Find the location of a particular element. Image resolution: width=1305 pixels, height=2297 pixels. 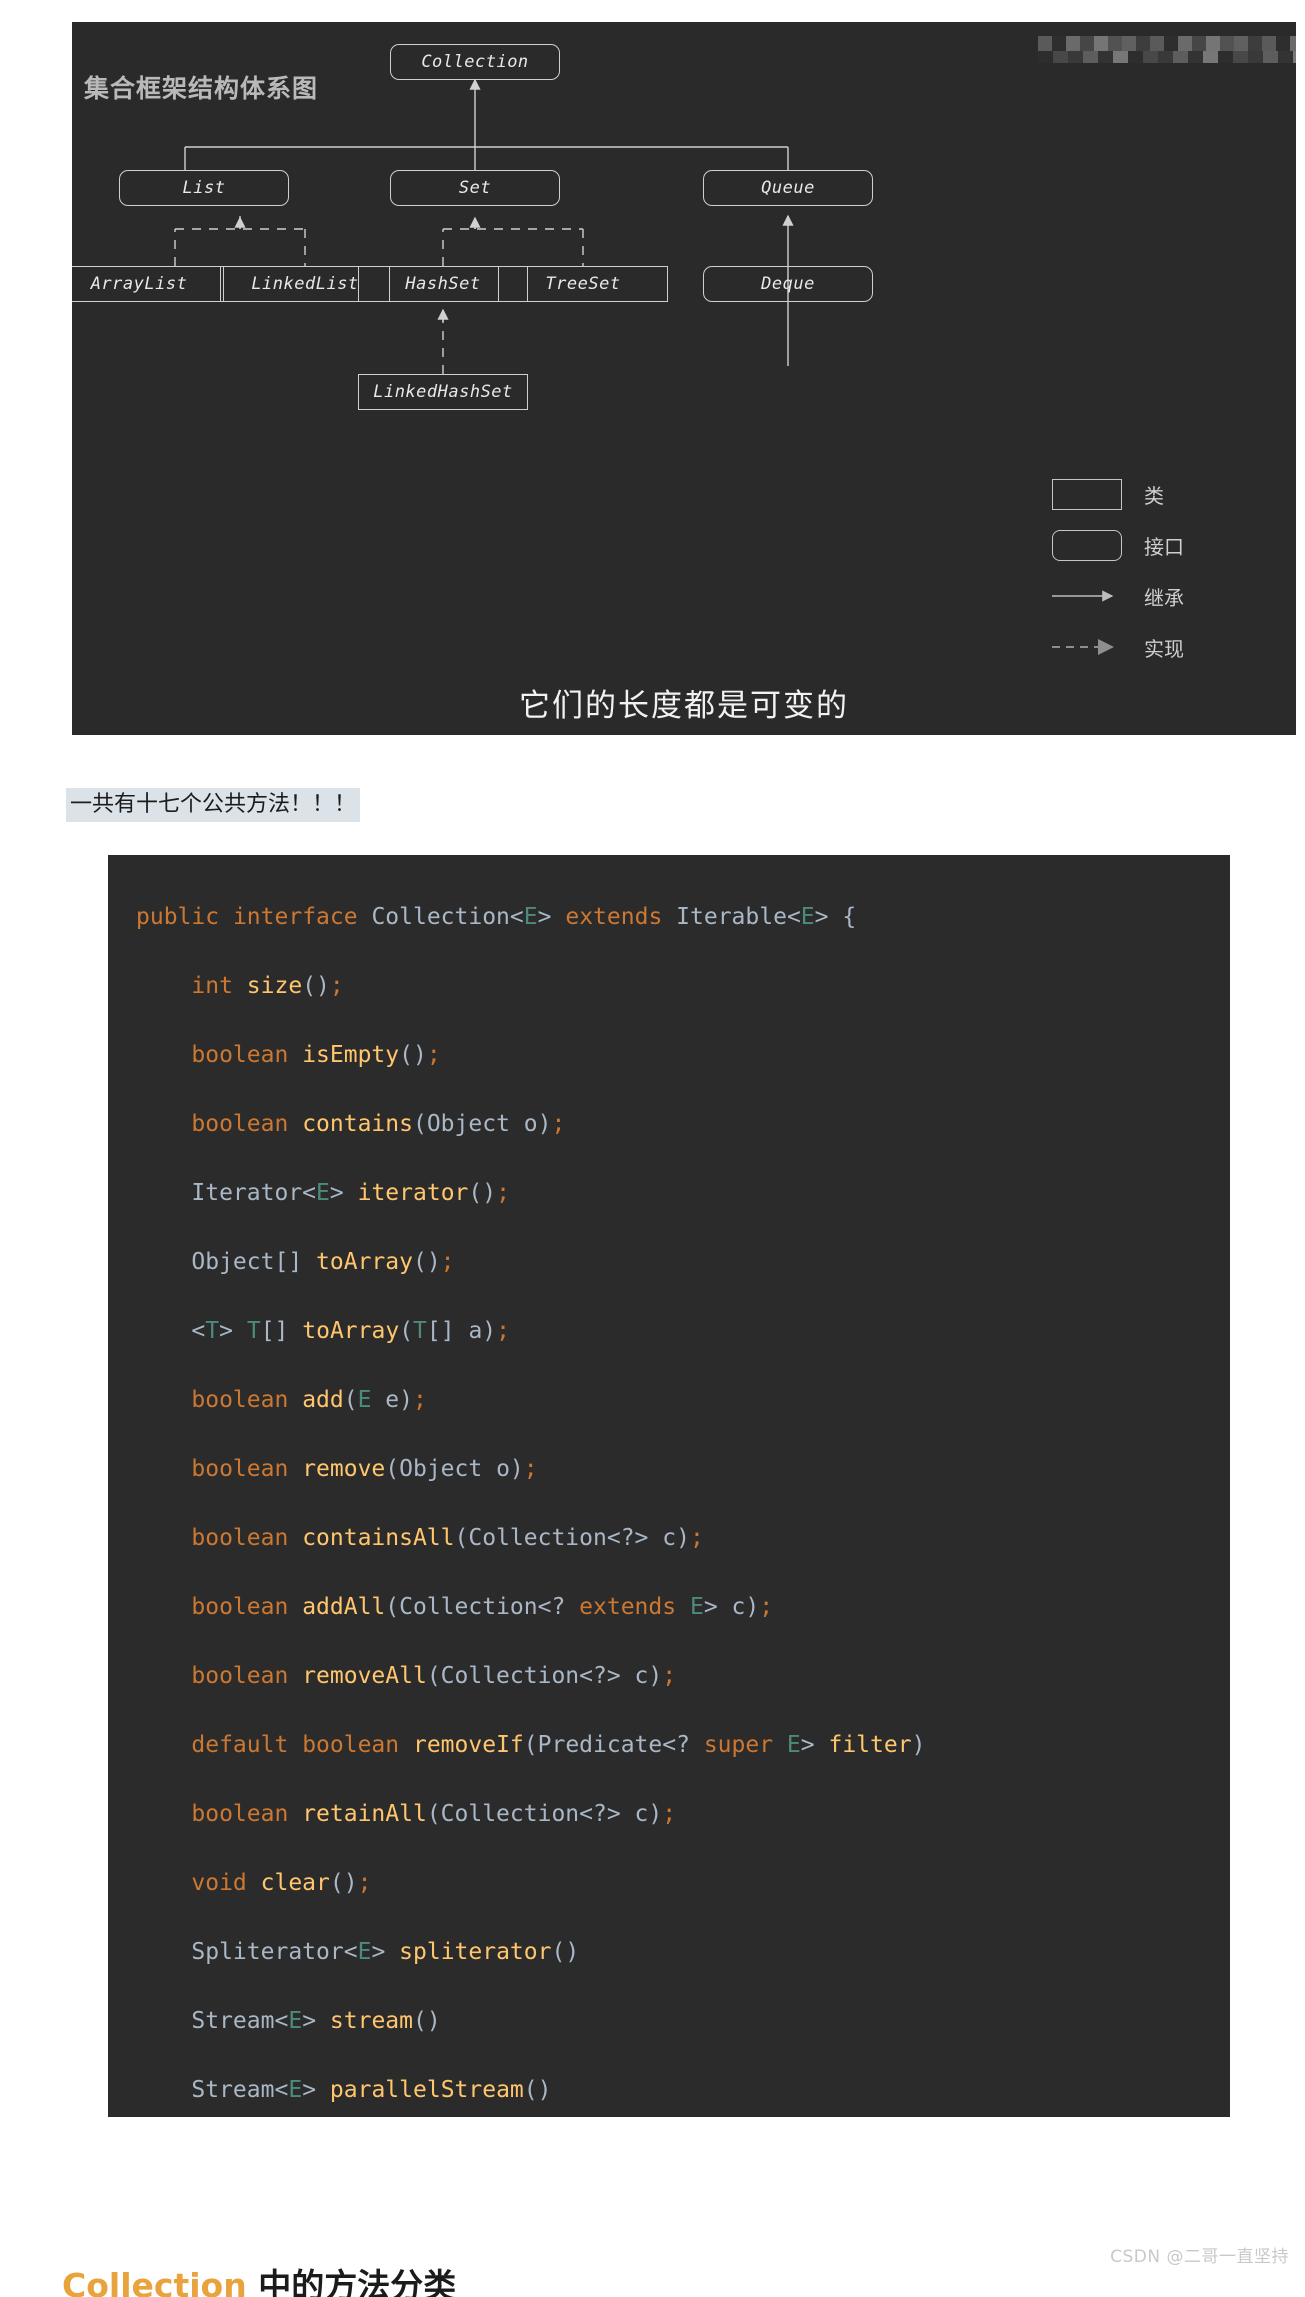

code-line: Iterator<E> iterator(); is located at coordinates (350, 1193).